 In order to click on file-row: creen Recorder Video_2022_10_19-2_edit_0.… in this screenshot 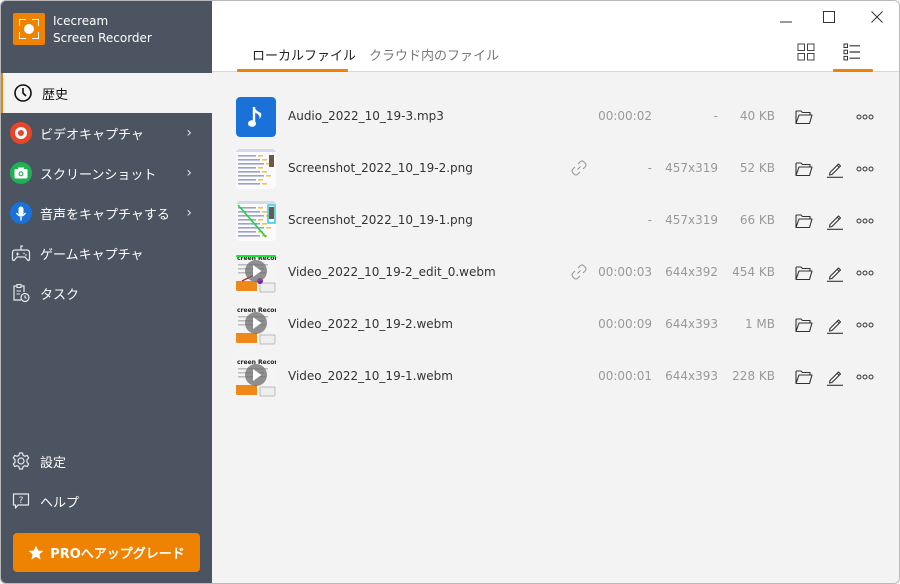, I will do `click(555, 273)`.